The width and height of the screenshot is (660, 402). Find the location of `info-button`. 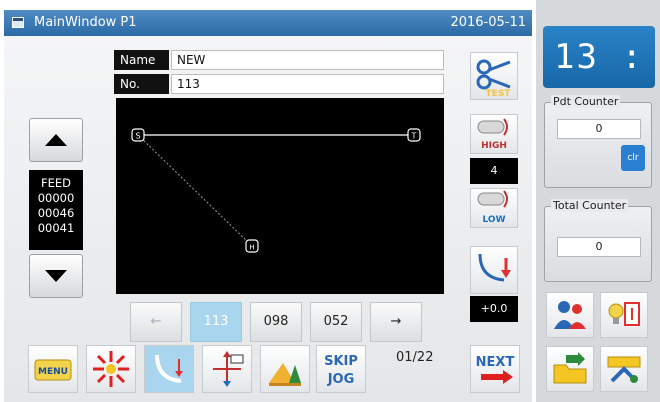

info-button is located at coordinates (624, 315).